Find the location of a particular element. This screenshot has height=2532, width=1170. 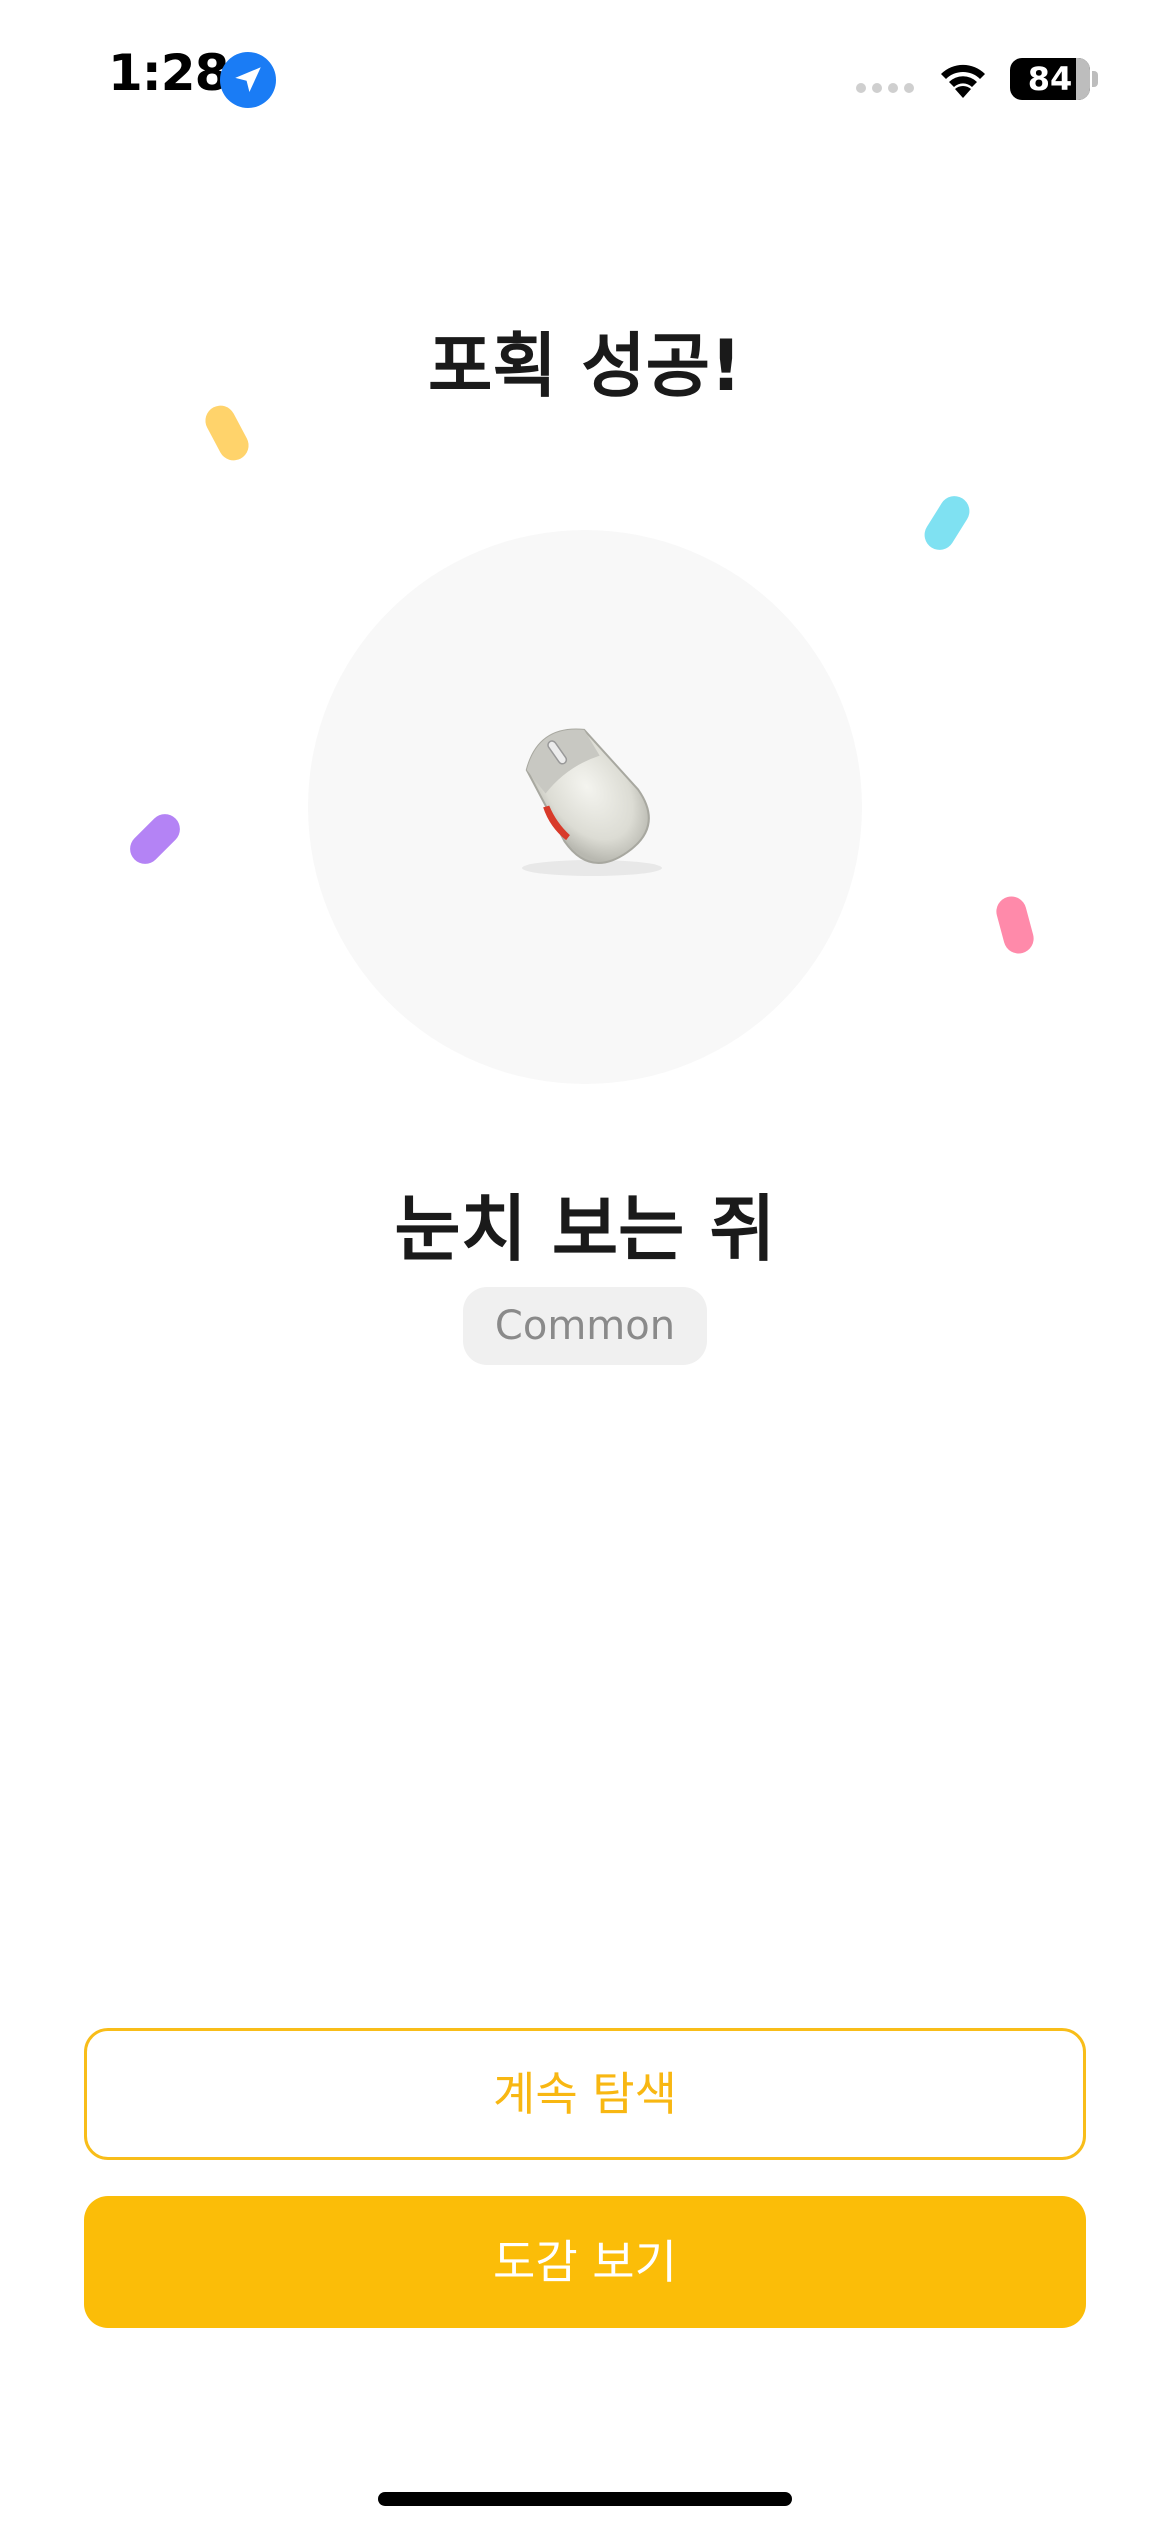

status-bar: 1:28 84 is located at coordinates (585, 75).